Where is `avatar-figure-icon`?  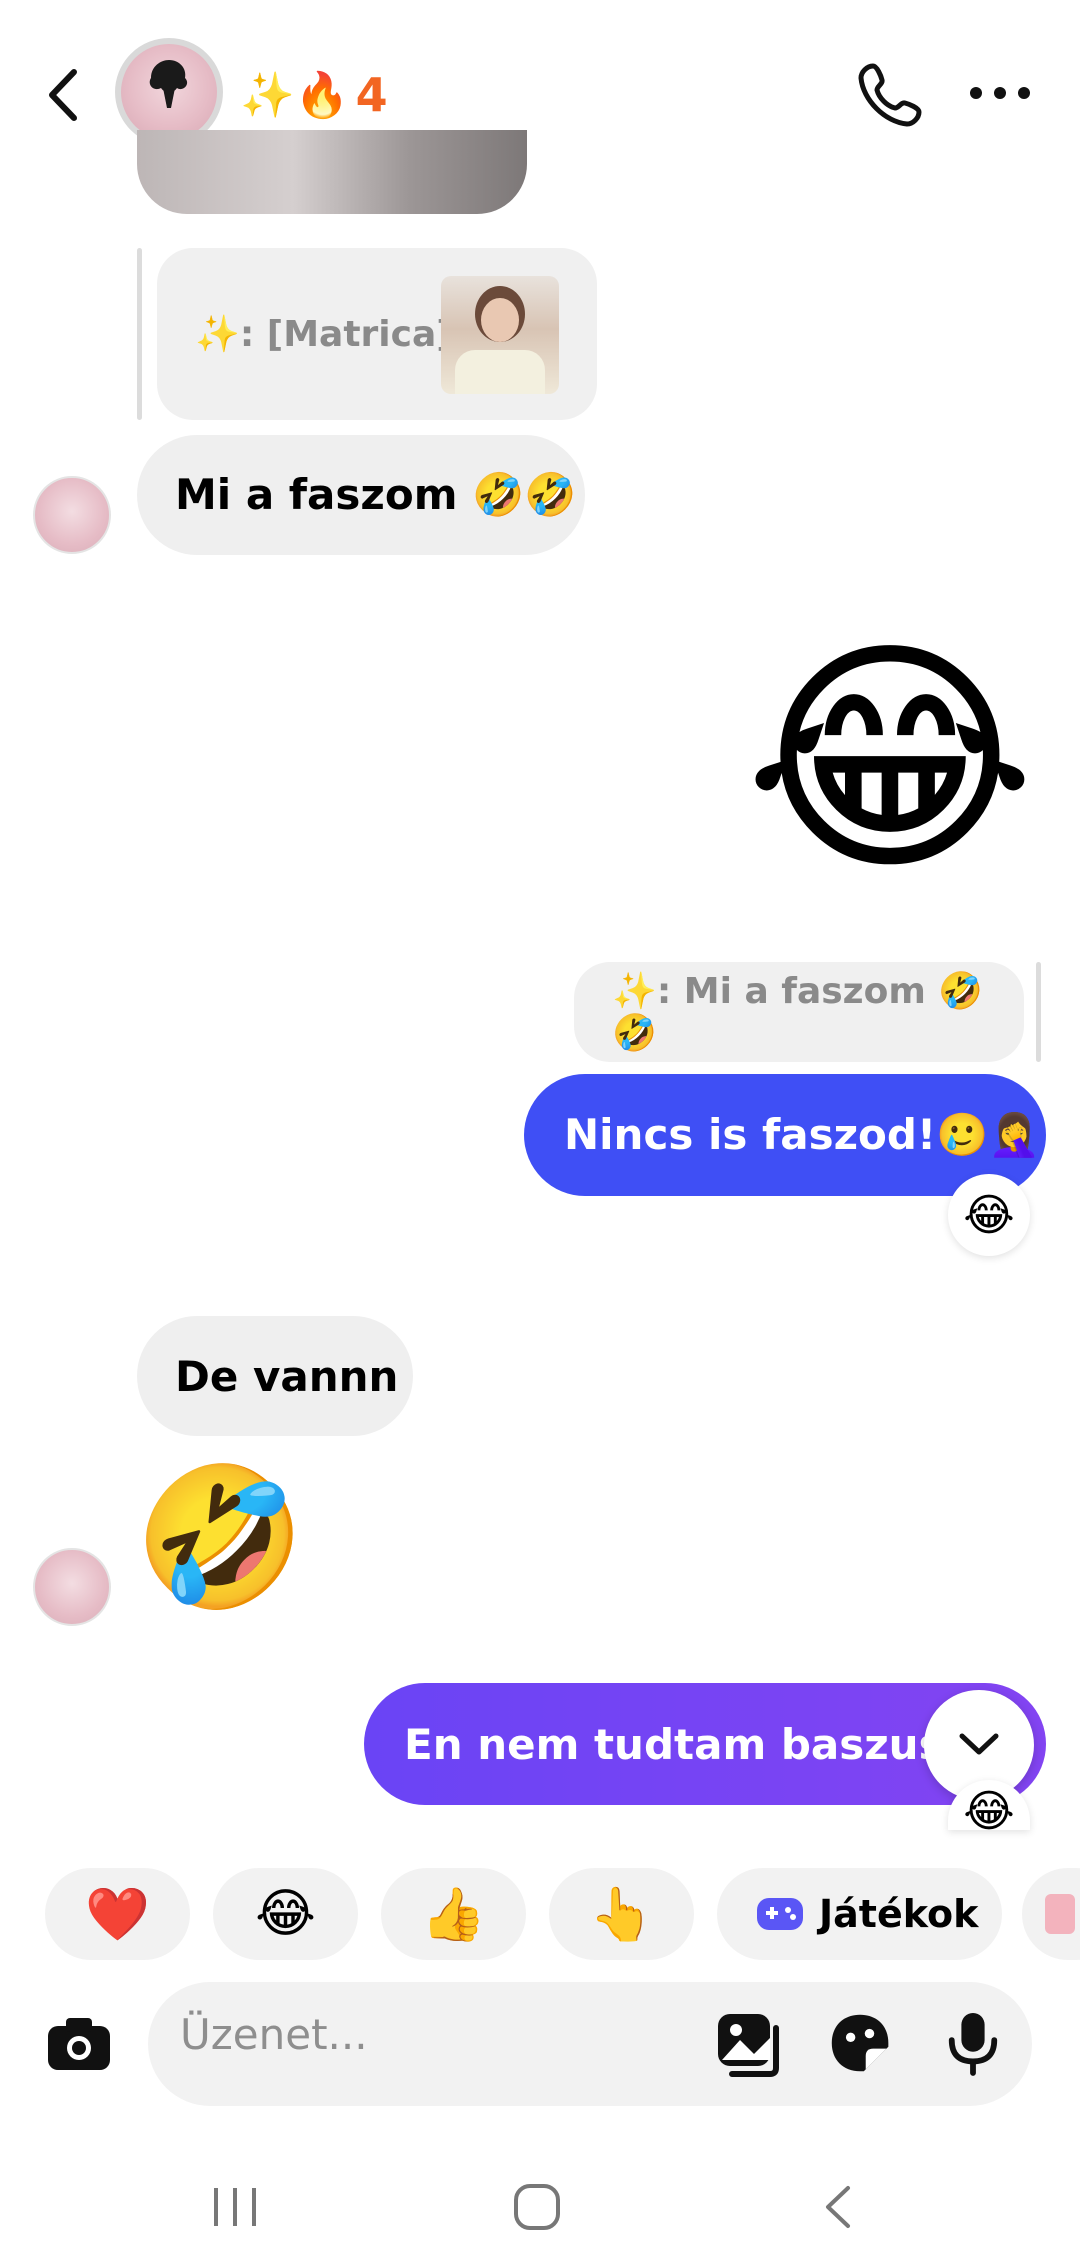 avatar-figure-icon is located at coordinates (168, 84).